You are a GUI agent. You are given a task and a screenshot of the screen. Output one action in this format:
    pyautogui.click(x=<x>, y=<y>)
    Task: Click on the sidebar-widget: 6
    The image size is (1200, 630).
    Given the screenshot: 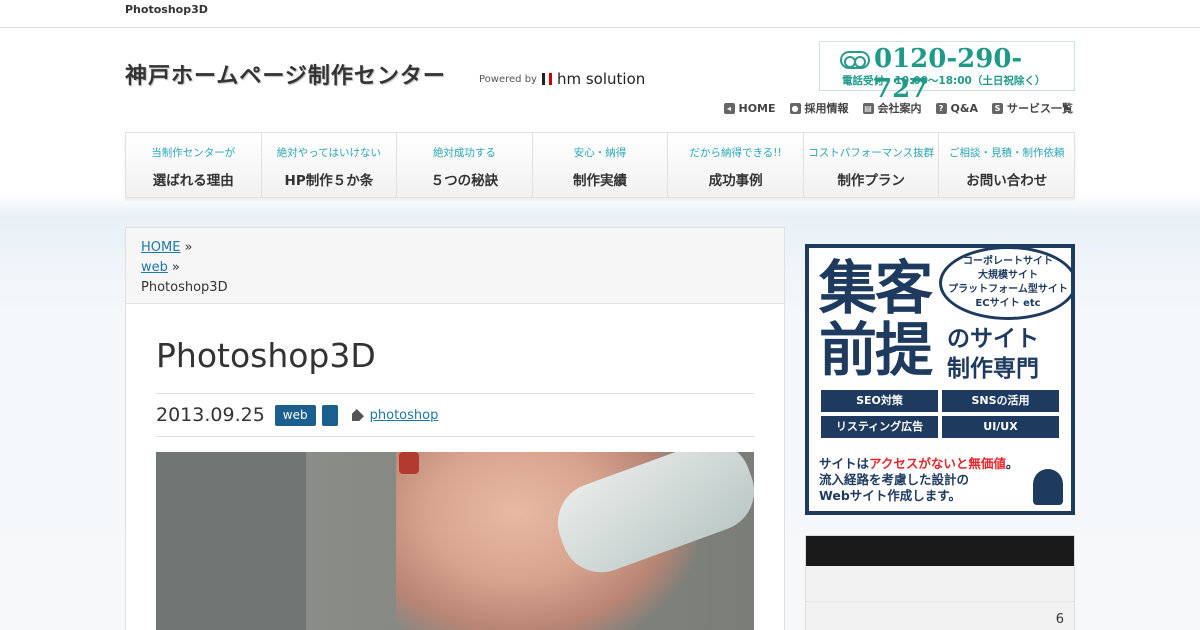 What is the action you would take?
    pyautogui.click(x=940, y=582)
    